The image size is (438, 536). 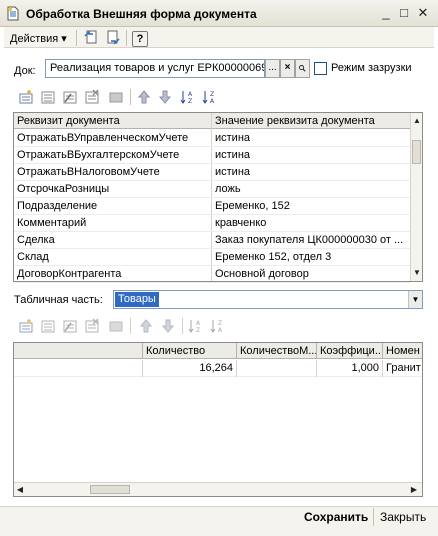 I want to click on requisite-value: кравченко, so click(x=310, y=223).